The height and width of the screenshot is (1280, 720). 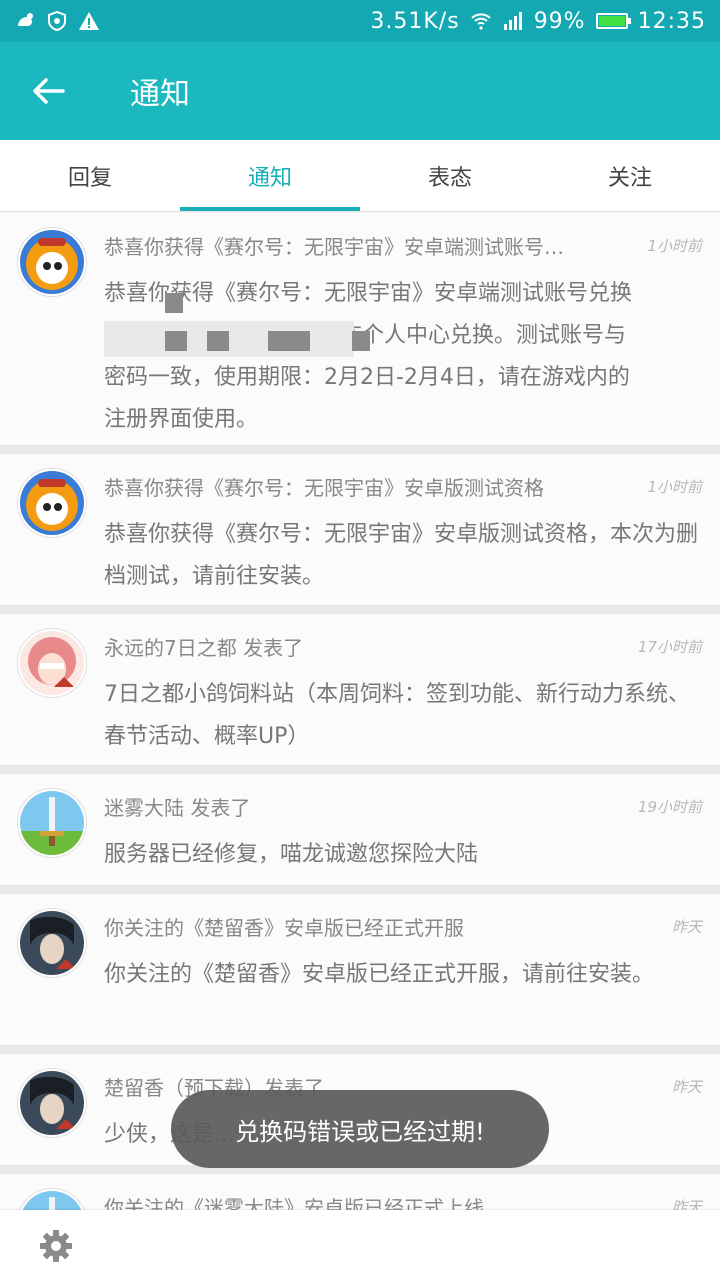 What do you see at coordinates (360, 1245) in the screenshot?
I see `bottom-bar` at bounding box center [360, 1245].